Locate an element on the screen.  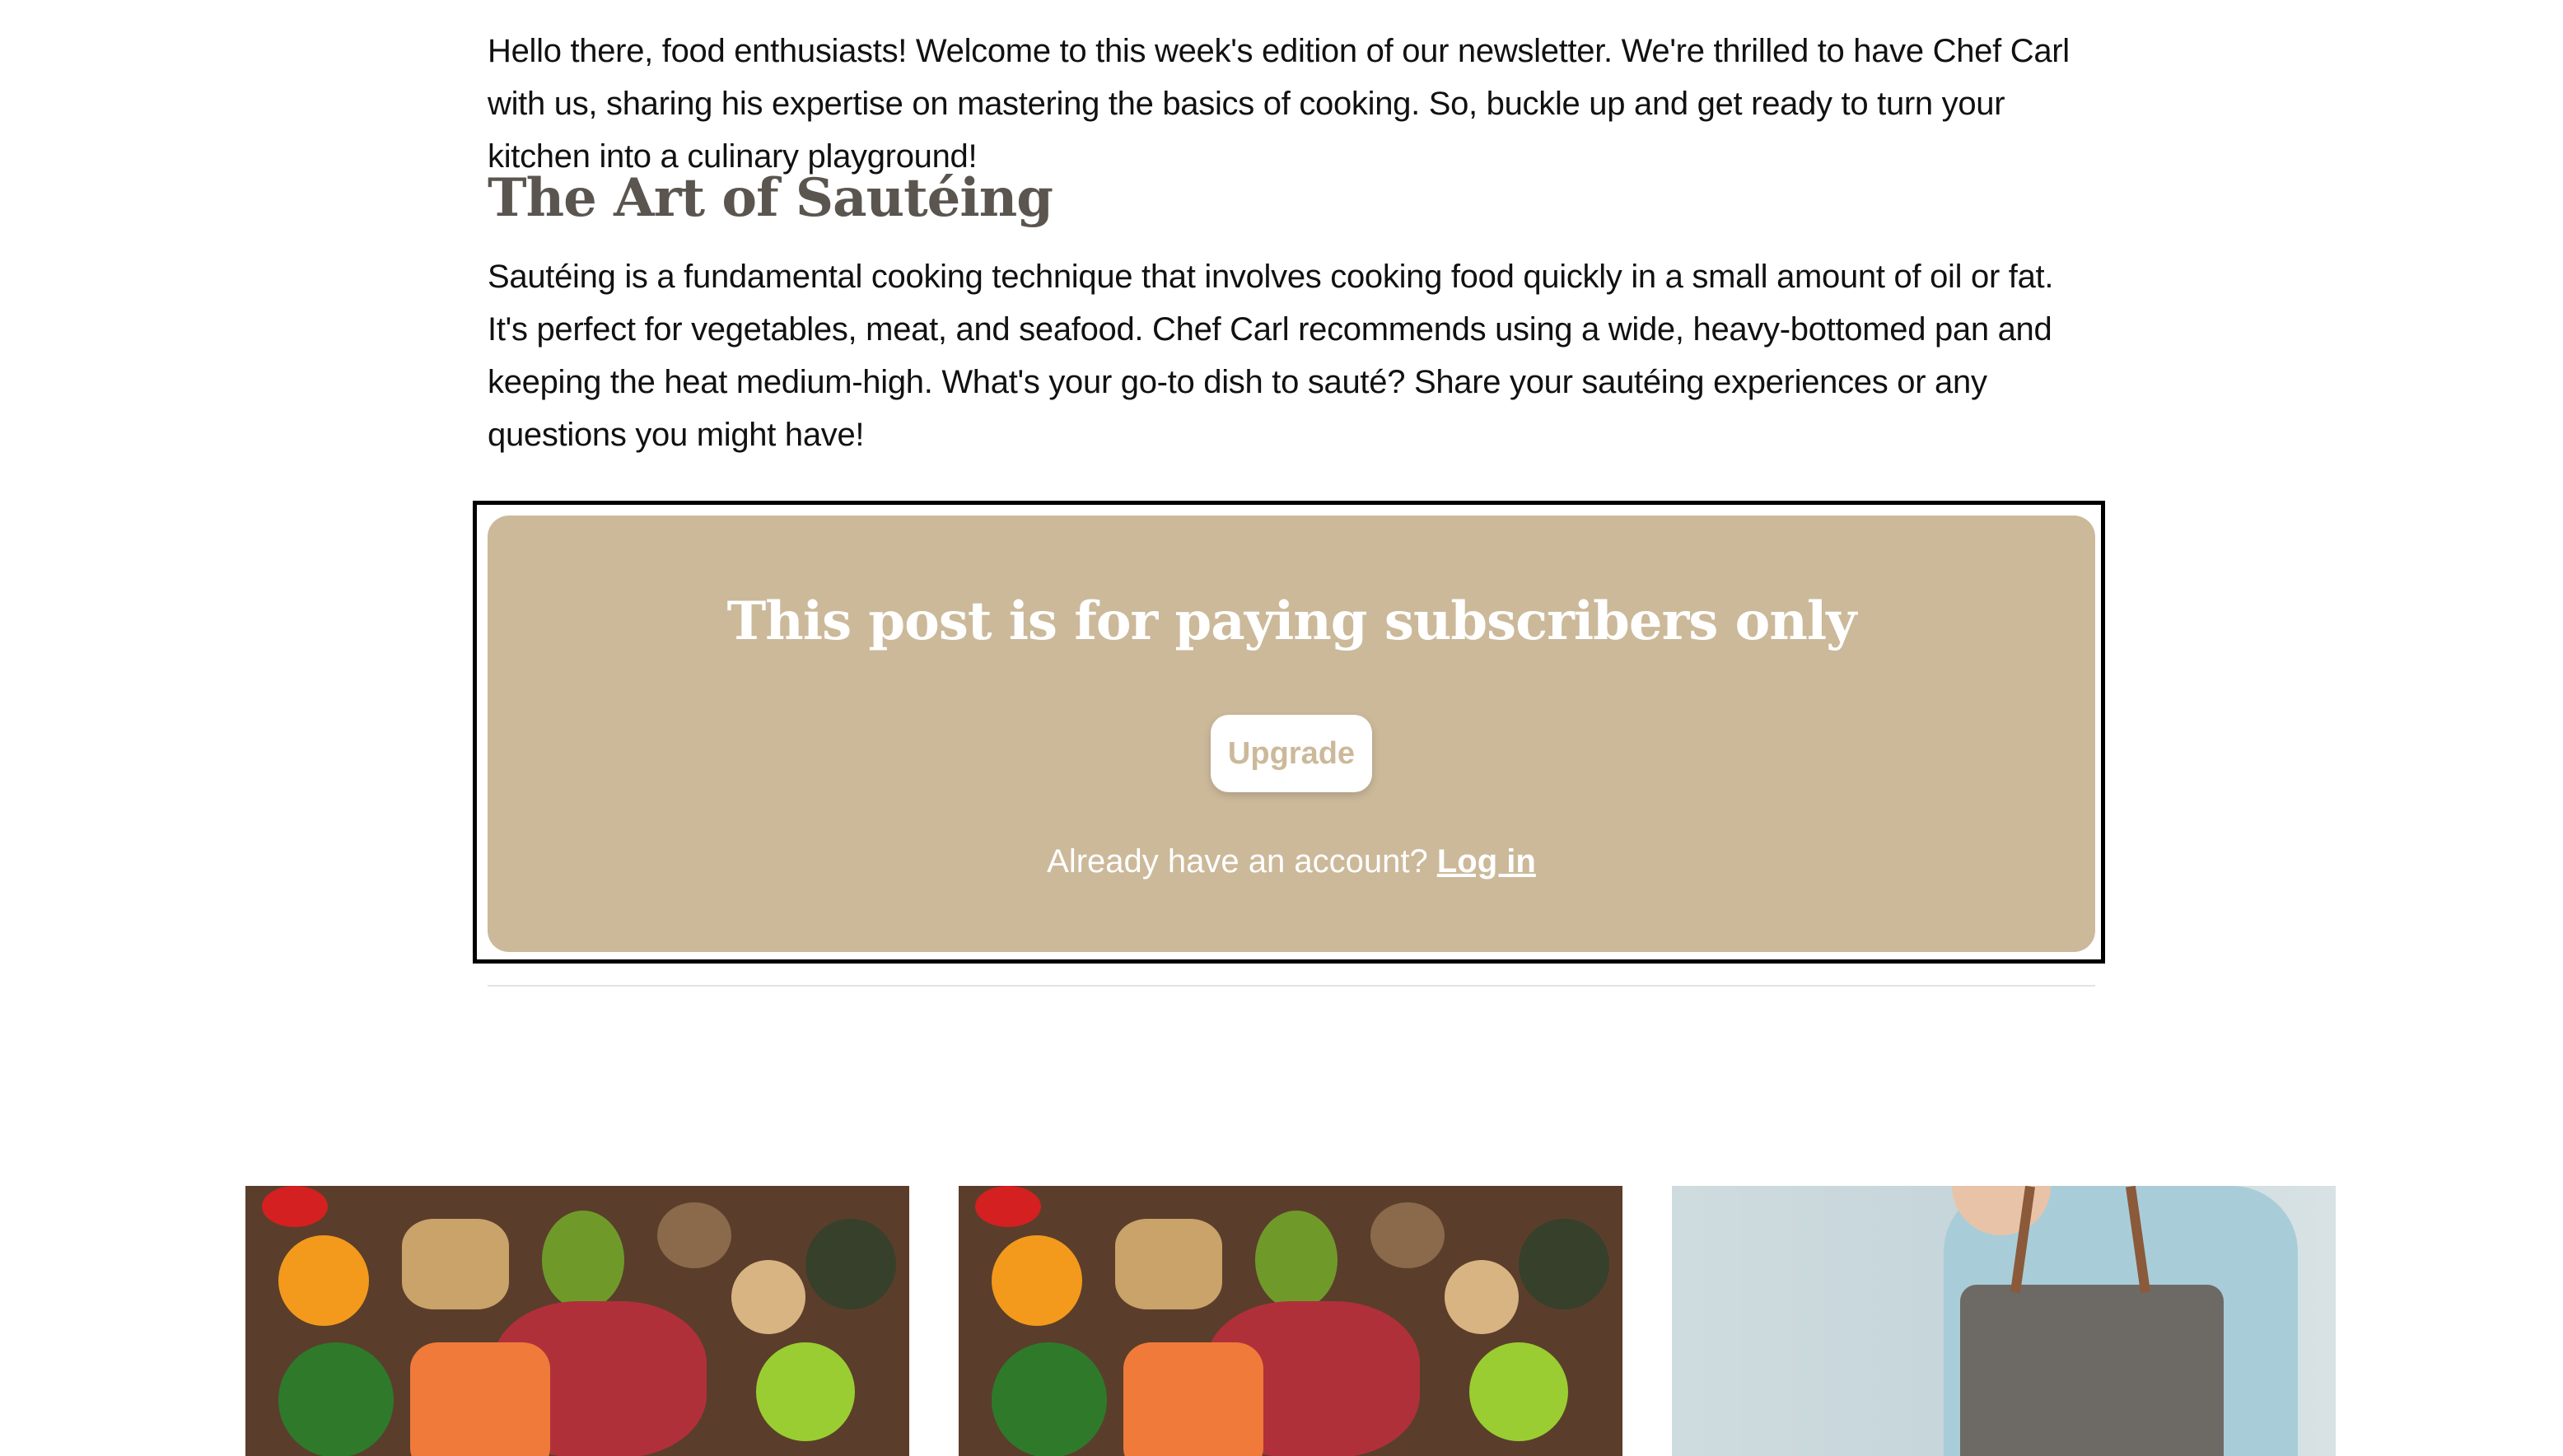
section-heading: The Art of Sautéing is located at coordinates (771, 198).